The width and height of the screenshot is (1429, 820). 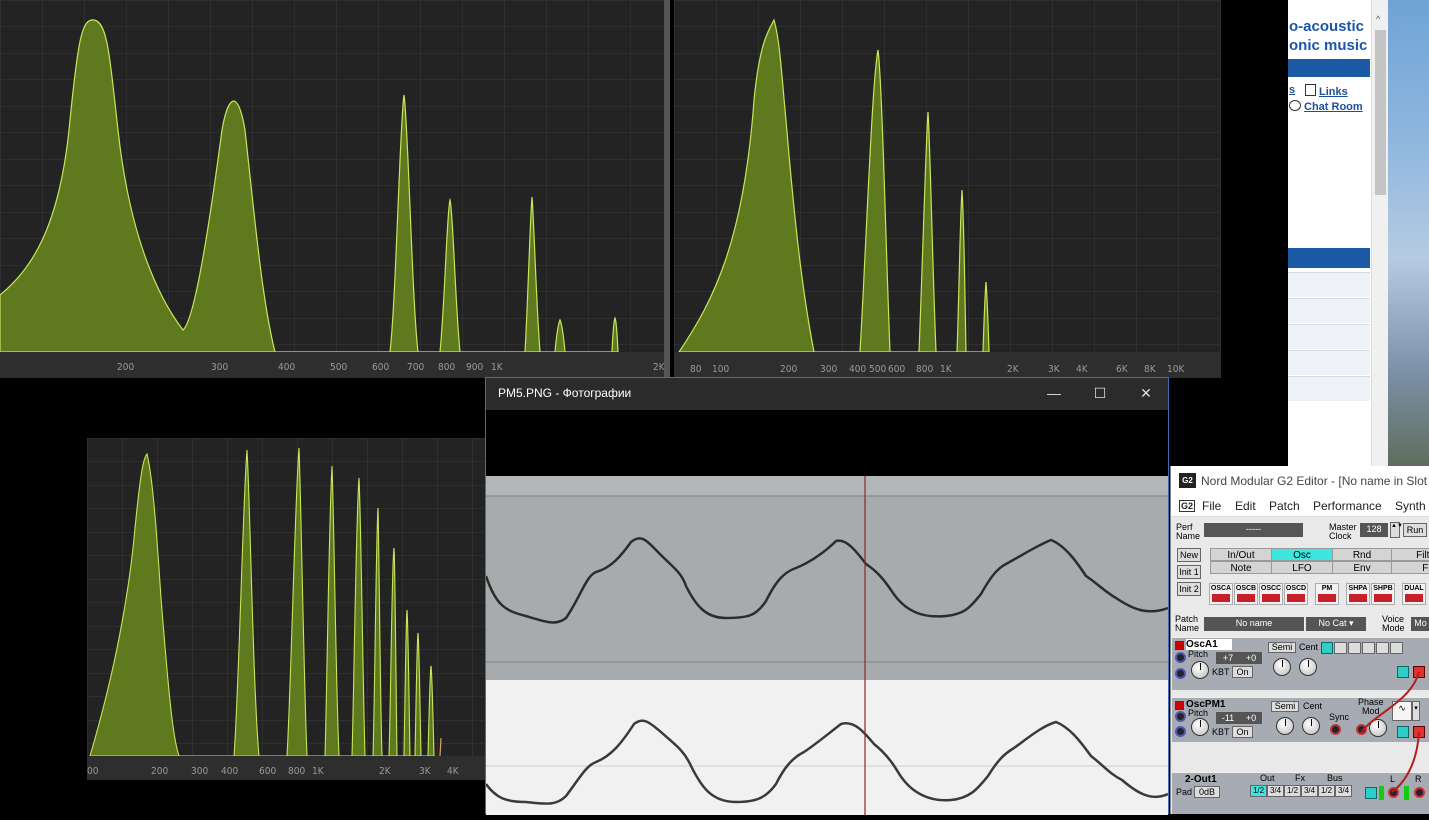 What do you see at coordinates (696, 369) in the screenshot?
I see `tick-label: 80` at bounding box center [696, 369].